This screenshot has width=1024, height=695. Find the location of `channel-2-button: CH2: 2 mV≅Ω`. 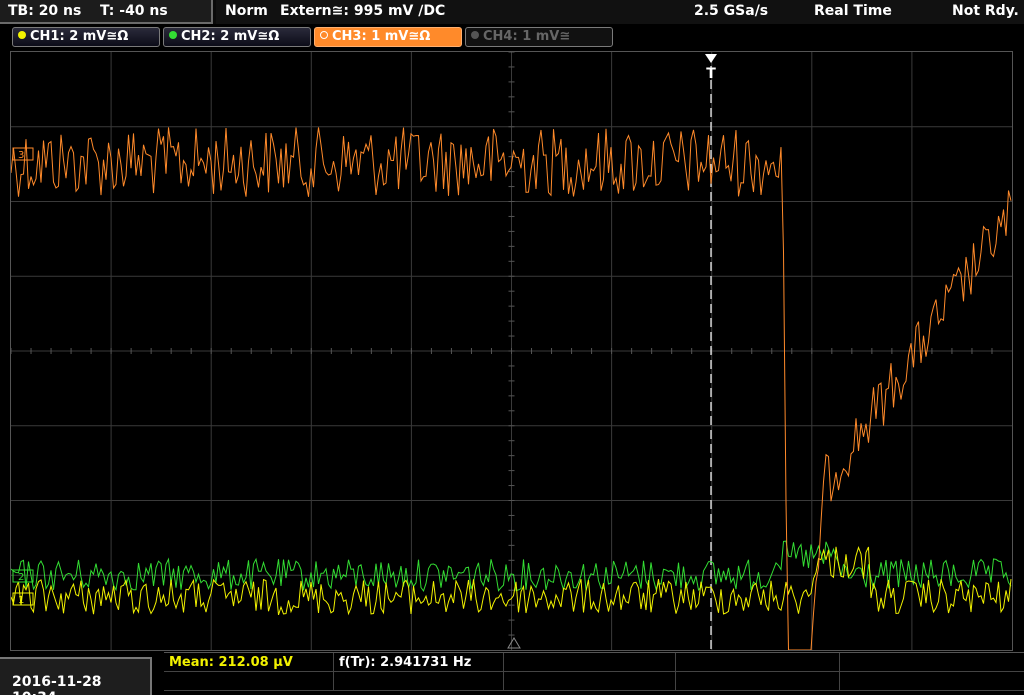

channel-2-button: CH2: 2 mV≅Ω is located at coordinates (237, 37).